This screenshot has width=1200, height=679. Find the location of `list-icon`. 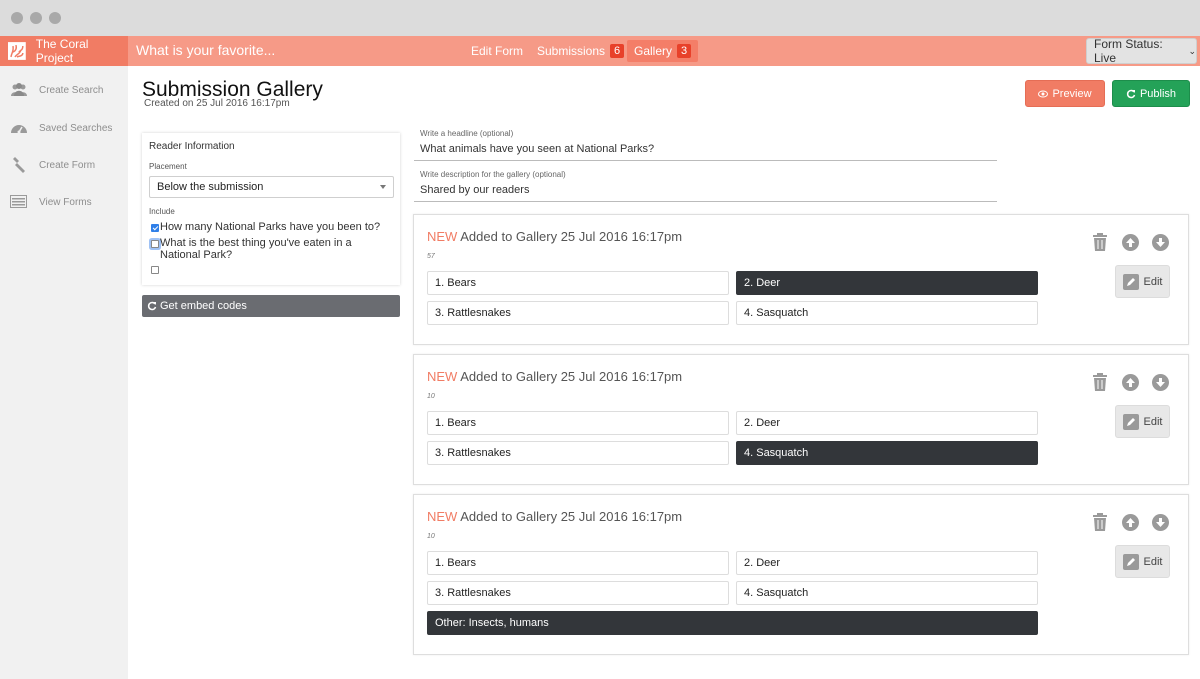

list-icon is located at coordinates (18, 201).